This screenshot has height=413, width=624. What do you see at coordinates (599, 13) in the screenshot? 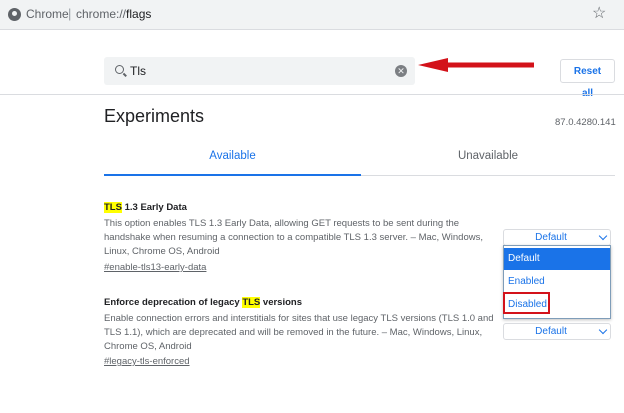
I see `star-icon: ☆` at bounding box center [599, 13].